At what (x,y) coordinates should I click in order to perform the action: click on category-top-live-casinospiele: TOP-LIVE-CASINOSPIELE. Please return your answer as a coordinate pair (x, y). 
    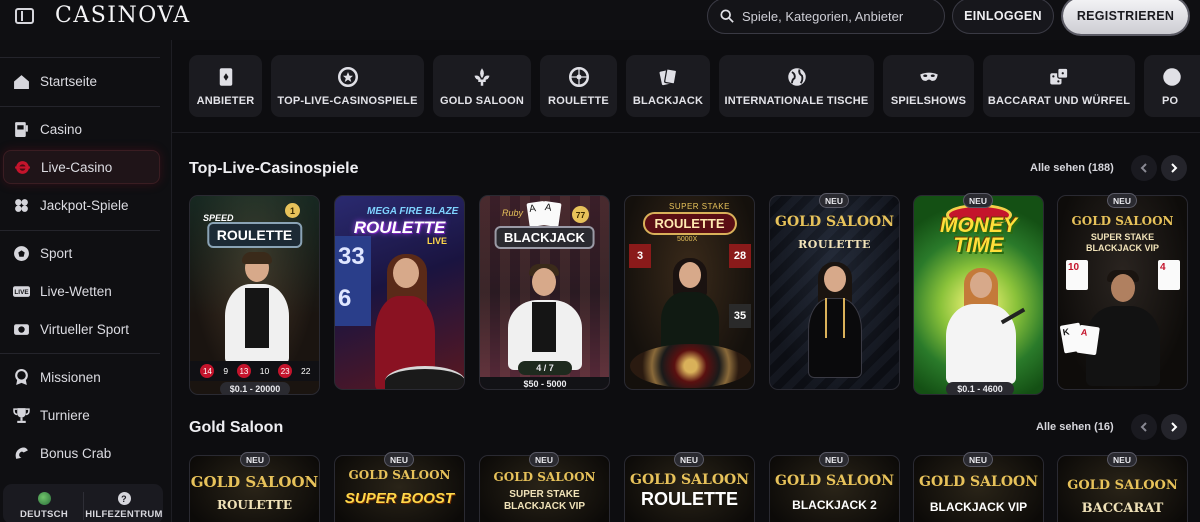
    Looking at the image, I should click on (347, 86).